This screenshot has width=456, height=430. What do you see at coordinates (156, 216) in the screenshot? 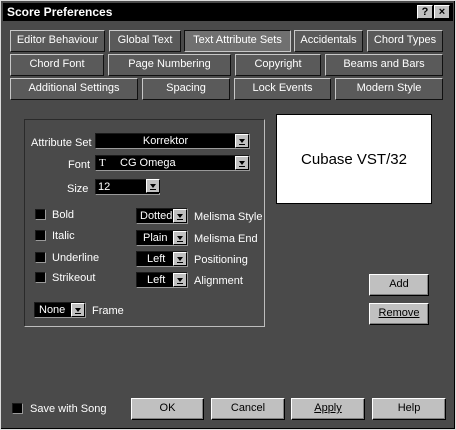
I see `melisma-style-value: Dotted` at bounding box center [156, 216].